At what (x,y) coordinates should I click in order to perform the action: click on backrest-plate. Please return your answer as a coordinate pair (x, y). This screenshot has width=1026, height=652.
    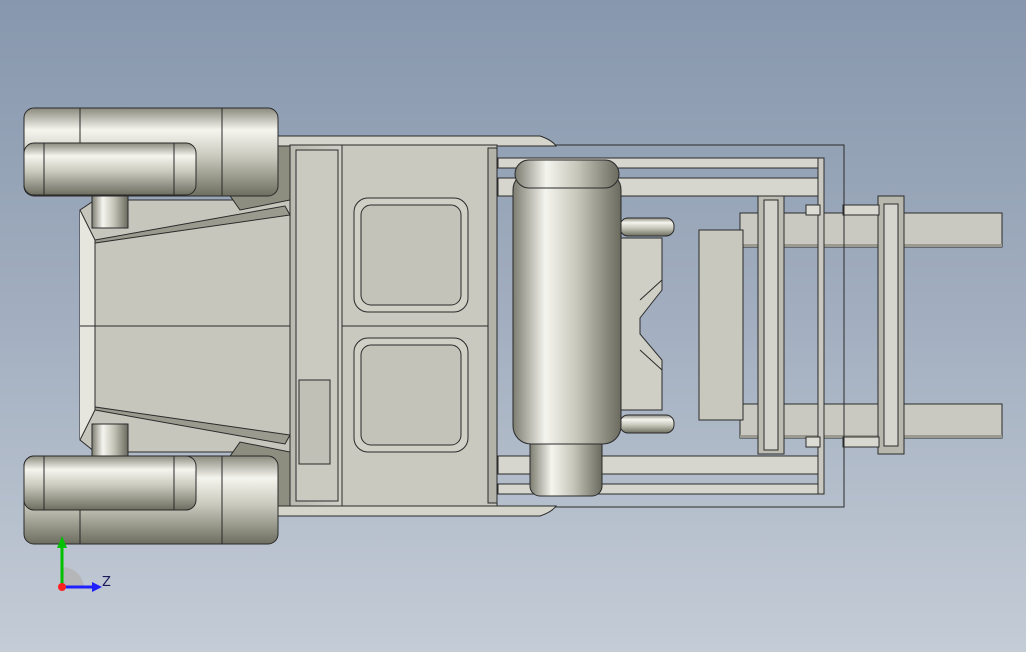
    Looking at the image, I should click on (721, 325).